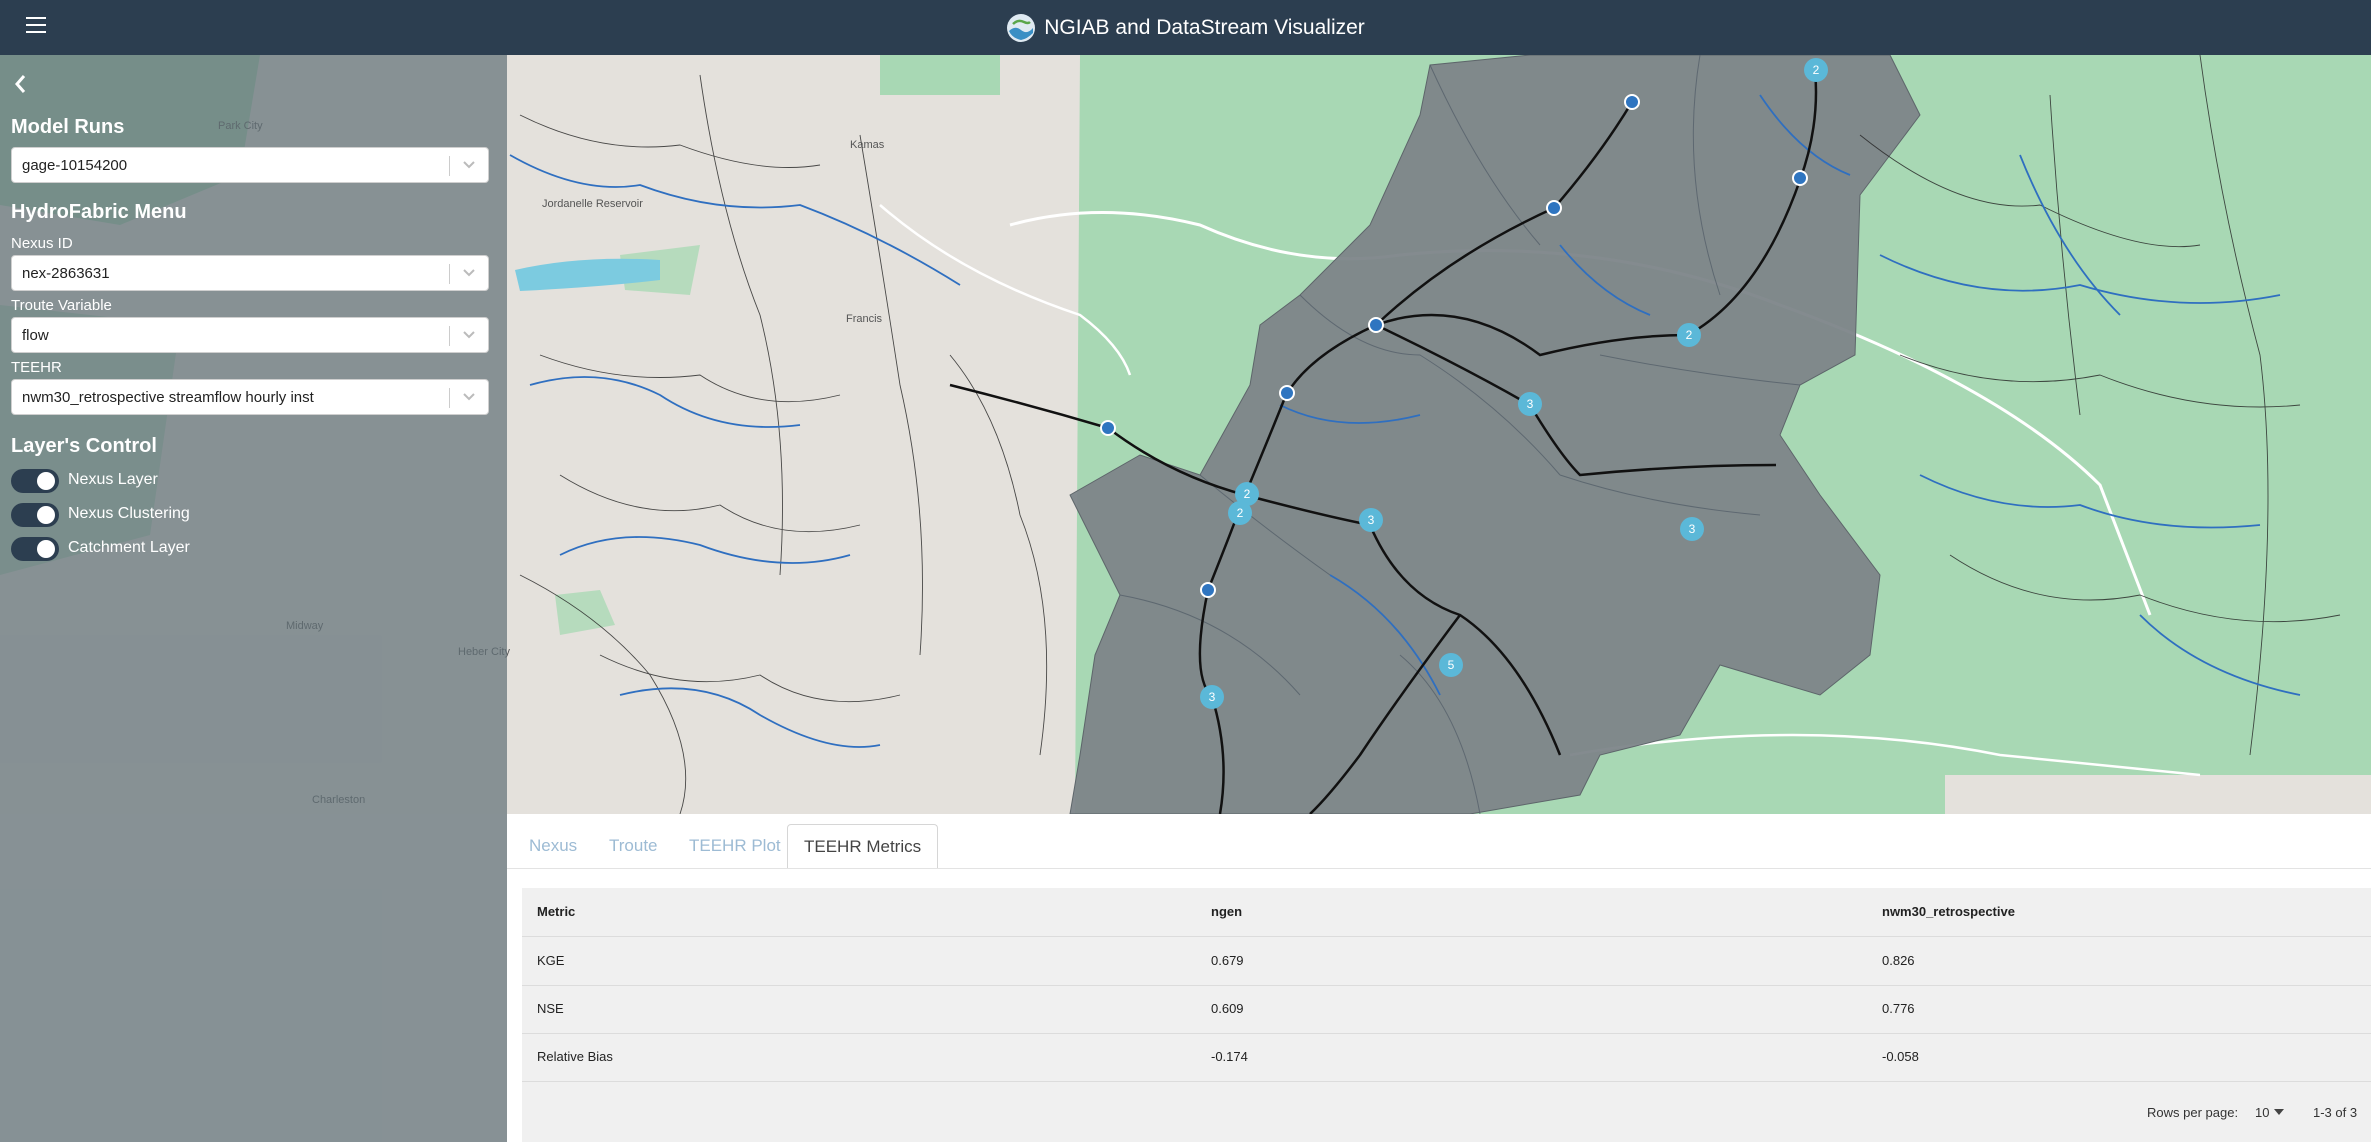 The image size is (2371, 1142). What do you see at coordinates (633, 846) in the screenshot?
I see `tab-troute: Troute` at bounding box center [633, 846].